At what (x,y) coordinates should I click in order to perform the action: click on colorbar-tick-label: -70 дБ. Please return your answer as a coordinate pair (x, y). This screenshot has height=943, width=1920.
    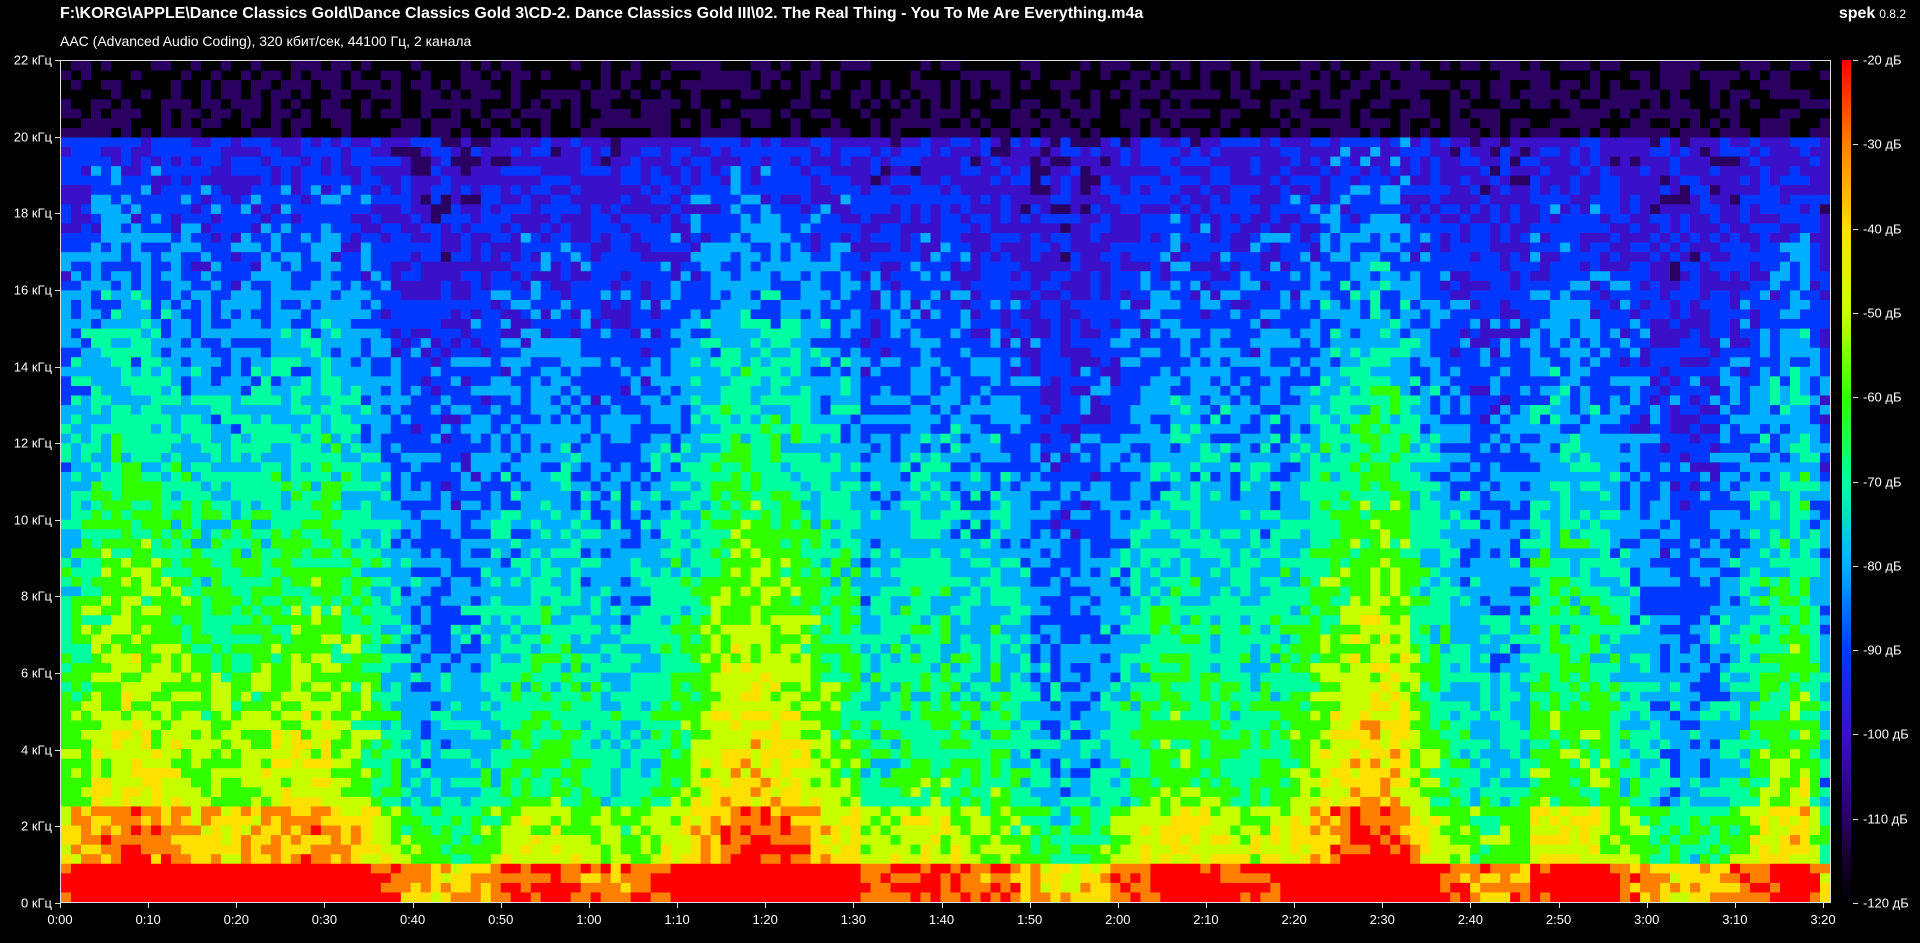
    Looking at the image, I should click on (1882, 481).